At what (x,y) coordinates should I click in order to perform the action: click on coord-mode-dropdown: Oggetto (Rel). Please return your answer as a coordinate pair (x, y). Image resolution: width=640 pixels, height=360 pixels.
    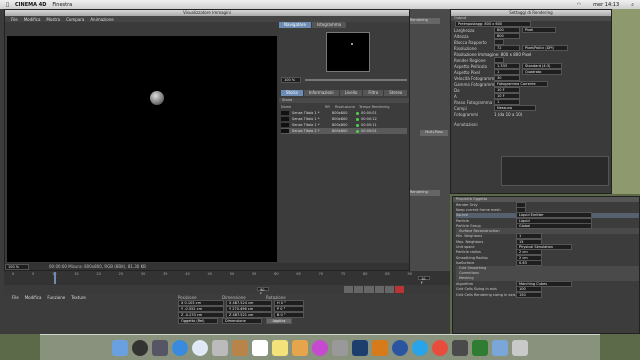
    Looking at the image, I should click on (198, 321).